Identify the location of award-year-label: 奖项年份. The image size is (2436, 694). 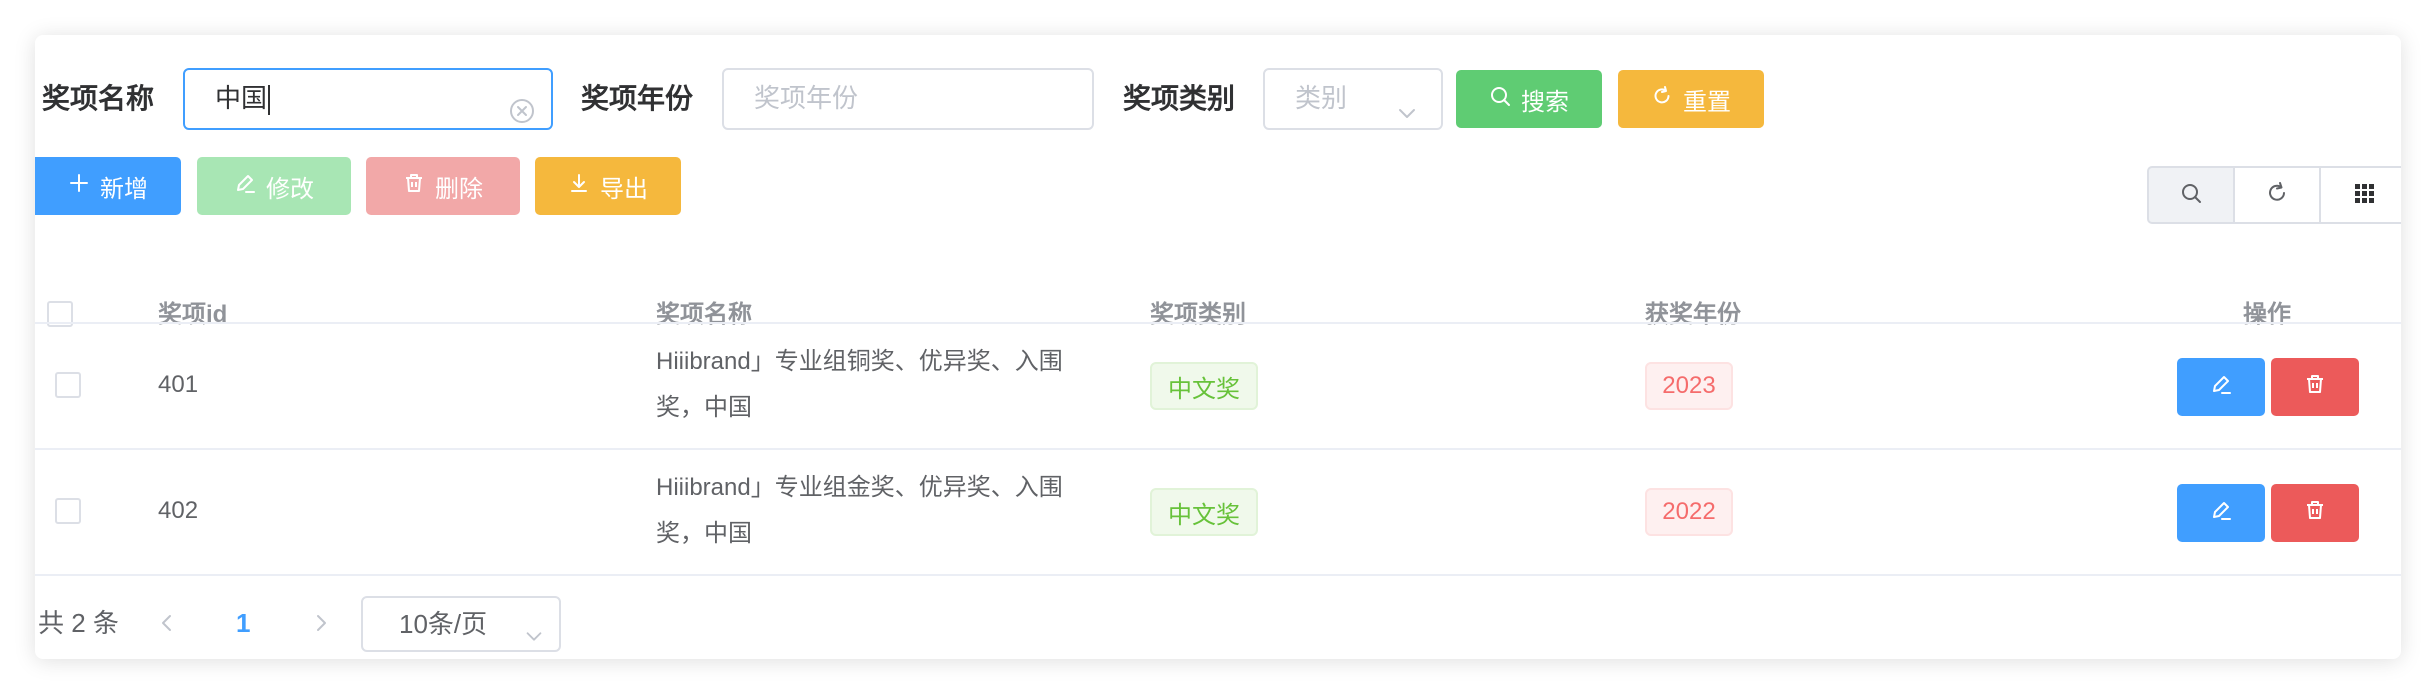
(637, 98).